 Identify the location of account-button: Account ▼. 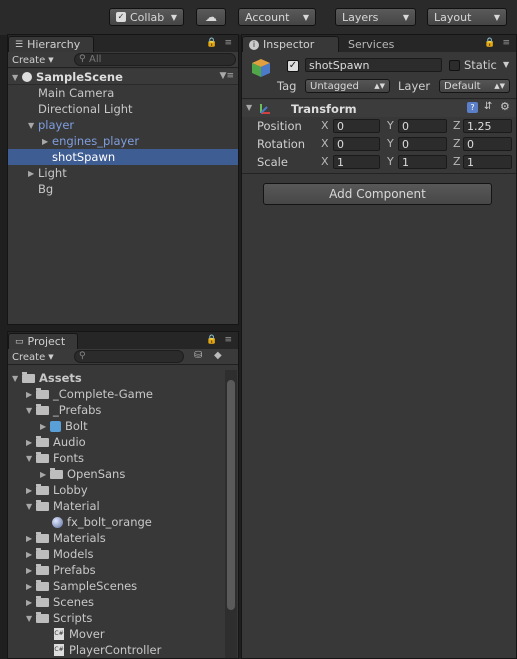
(277, 17).